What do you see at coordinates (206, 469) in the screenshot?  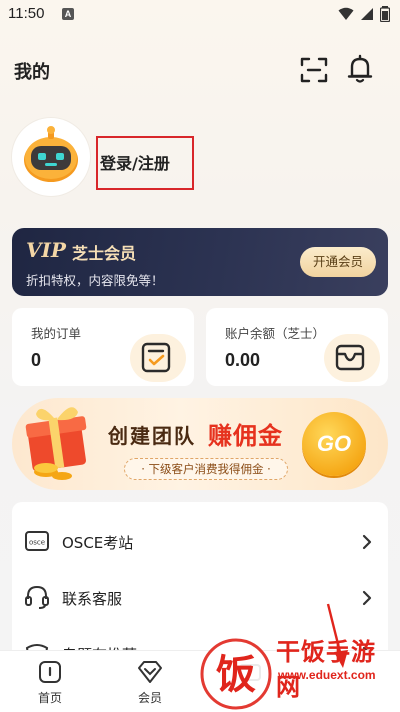 I see `banner-subtitle: · 下级客户消费我得佣金 ·` at bounding box center [206, 469].